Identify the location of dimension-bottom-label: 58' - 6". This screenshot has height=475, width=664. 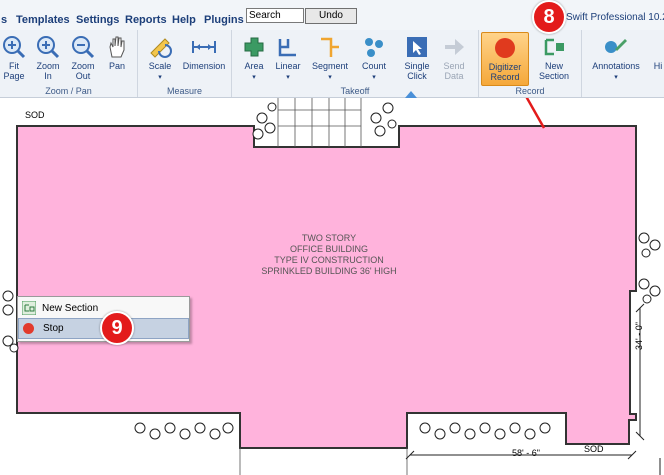
(526, 453).